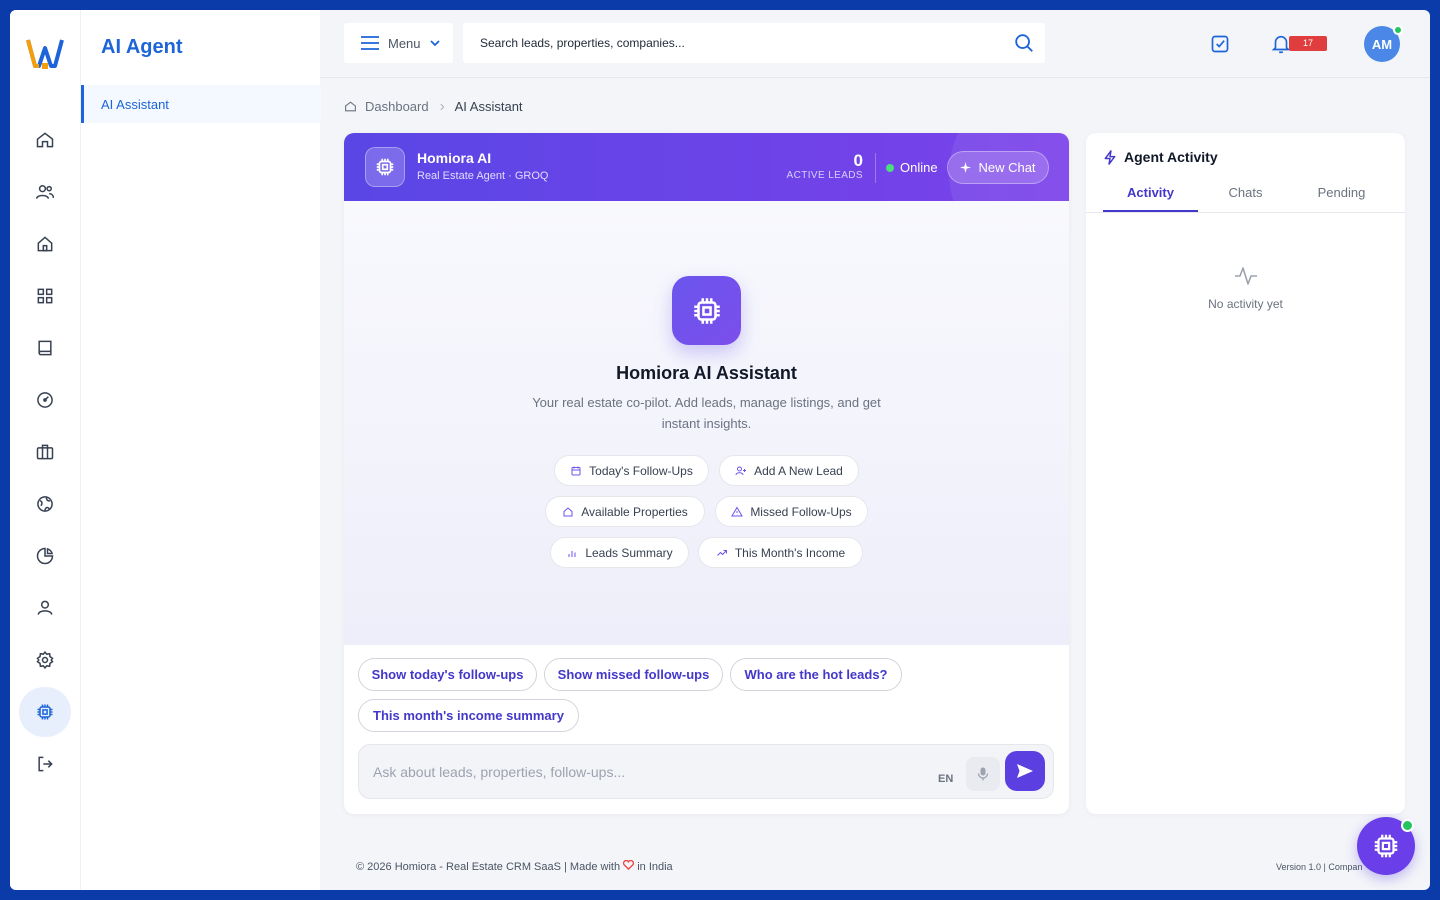 The image size is (1440, 900). I want to click on nav-properties, so click(45, 244).